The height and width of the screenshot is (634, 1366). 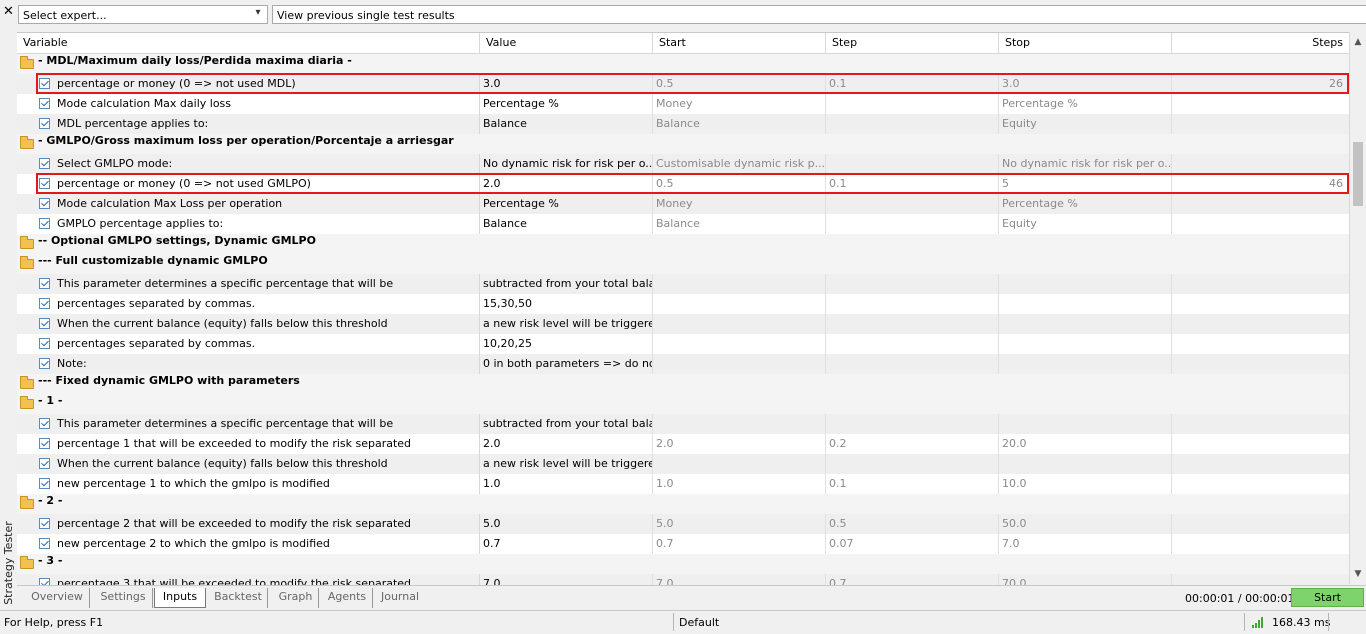 I want to click on value-cell: 2.0, so click(x=566, y=184).